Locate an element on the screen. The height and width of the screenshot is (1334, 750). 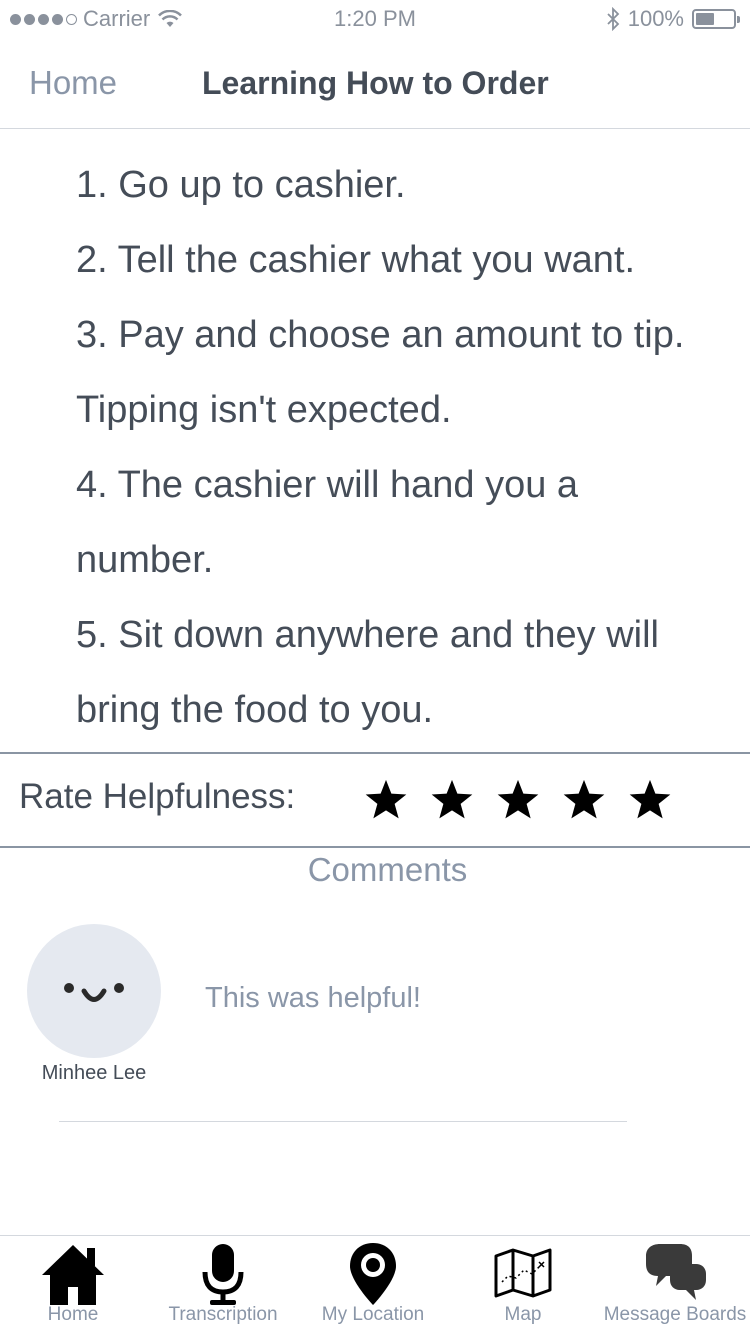
rating-section: Rate Helpfulness: is located at coordinates (375, 801).